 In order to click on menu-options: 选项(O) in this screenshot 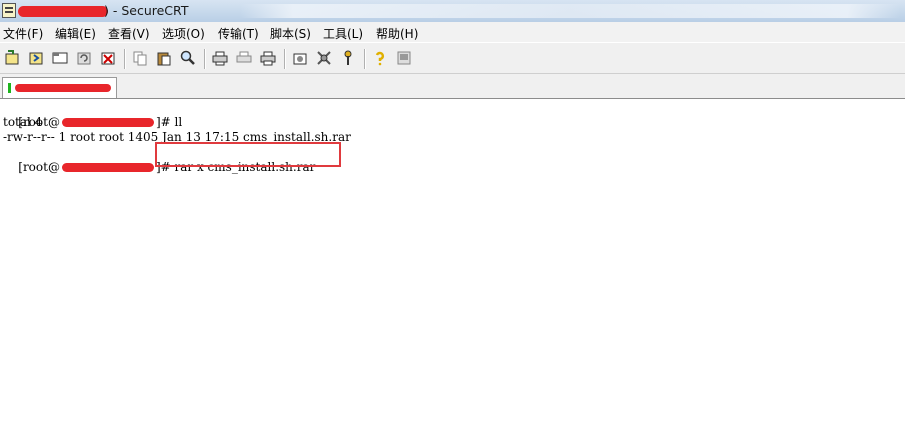, I will do `click(183, 33)`.